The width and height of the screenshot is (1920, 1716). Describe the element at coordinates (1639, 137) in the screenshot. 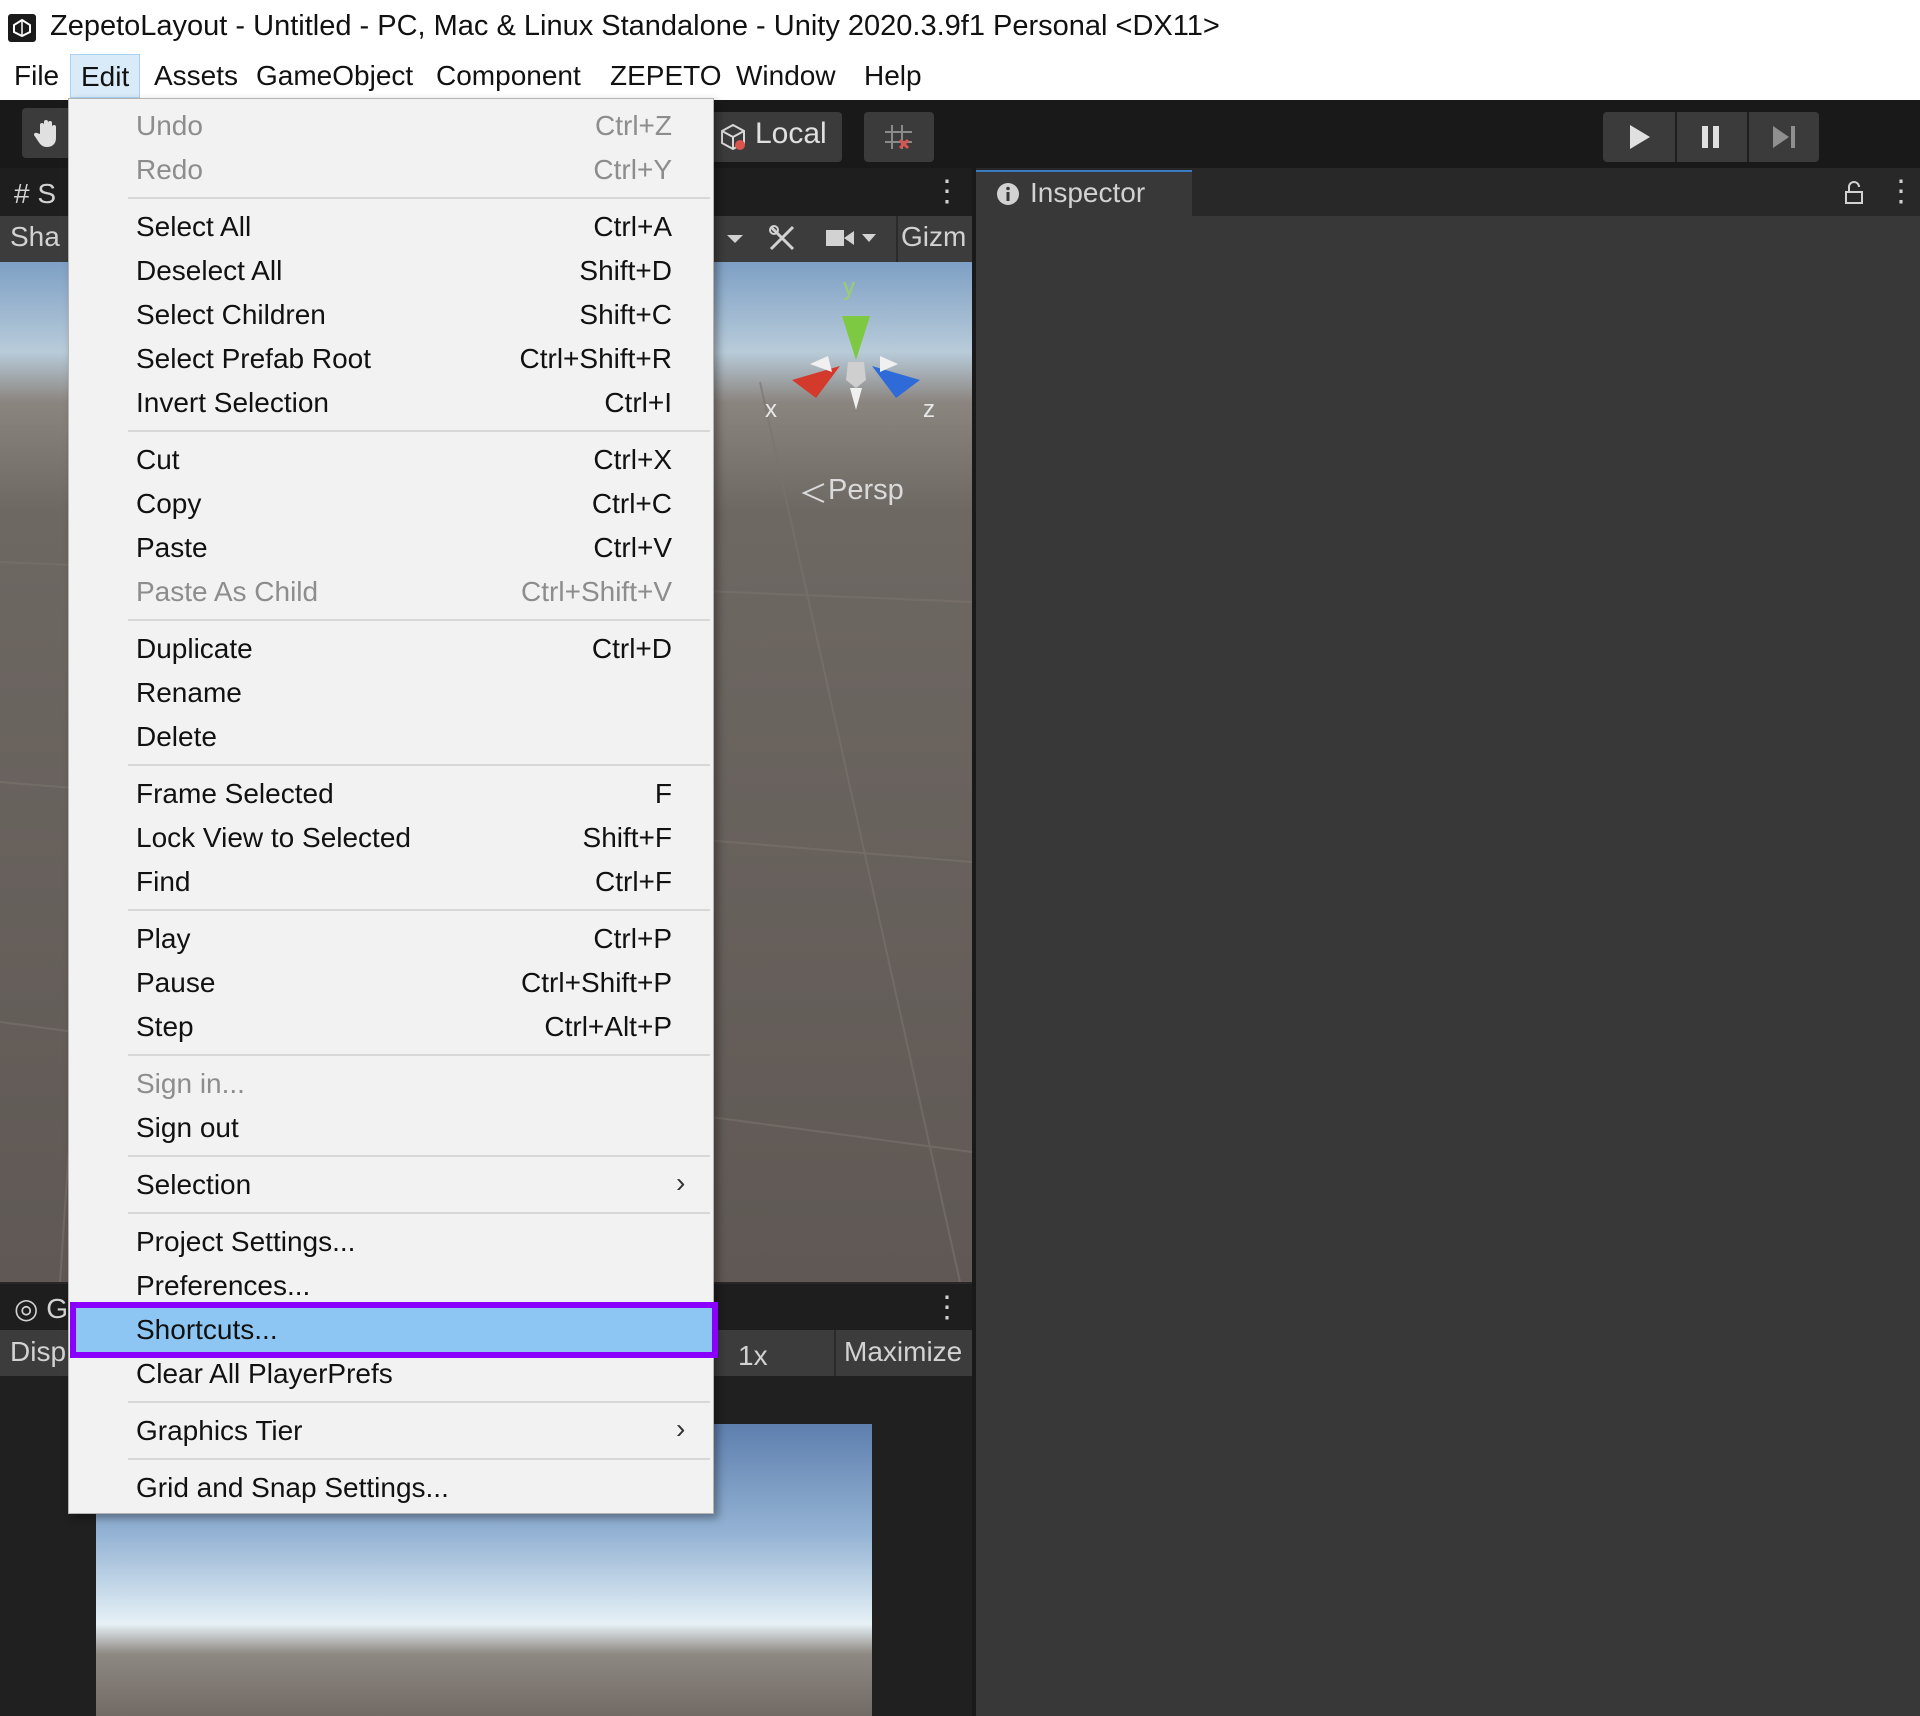

I see `play-icon` at that location.